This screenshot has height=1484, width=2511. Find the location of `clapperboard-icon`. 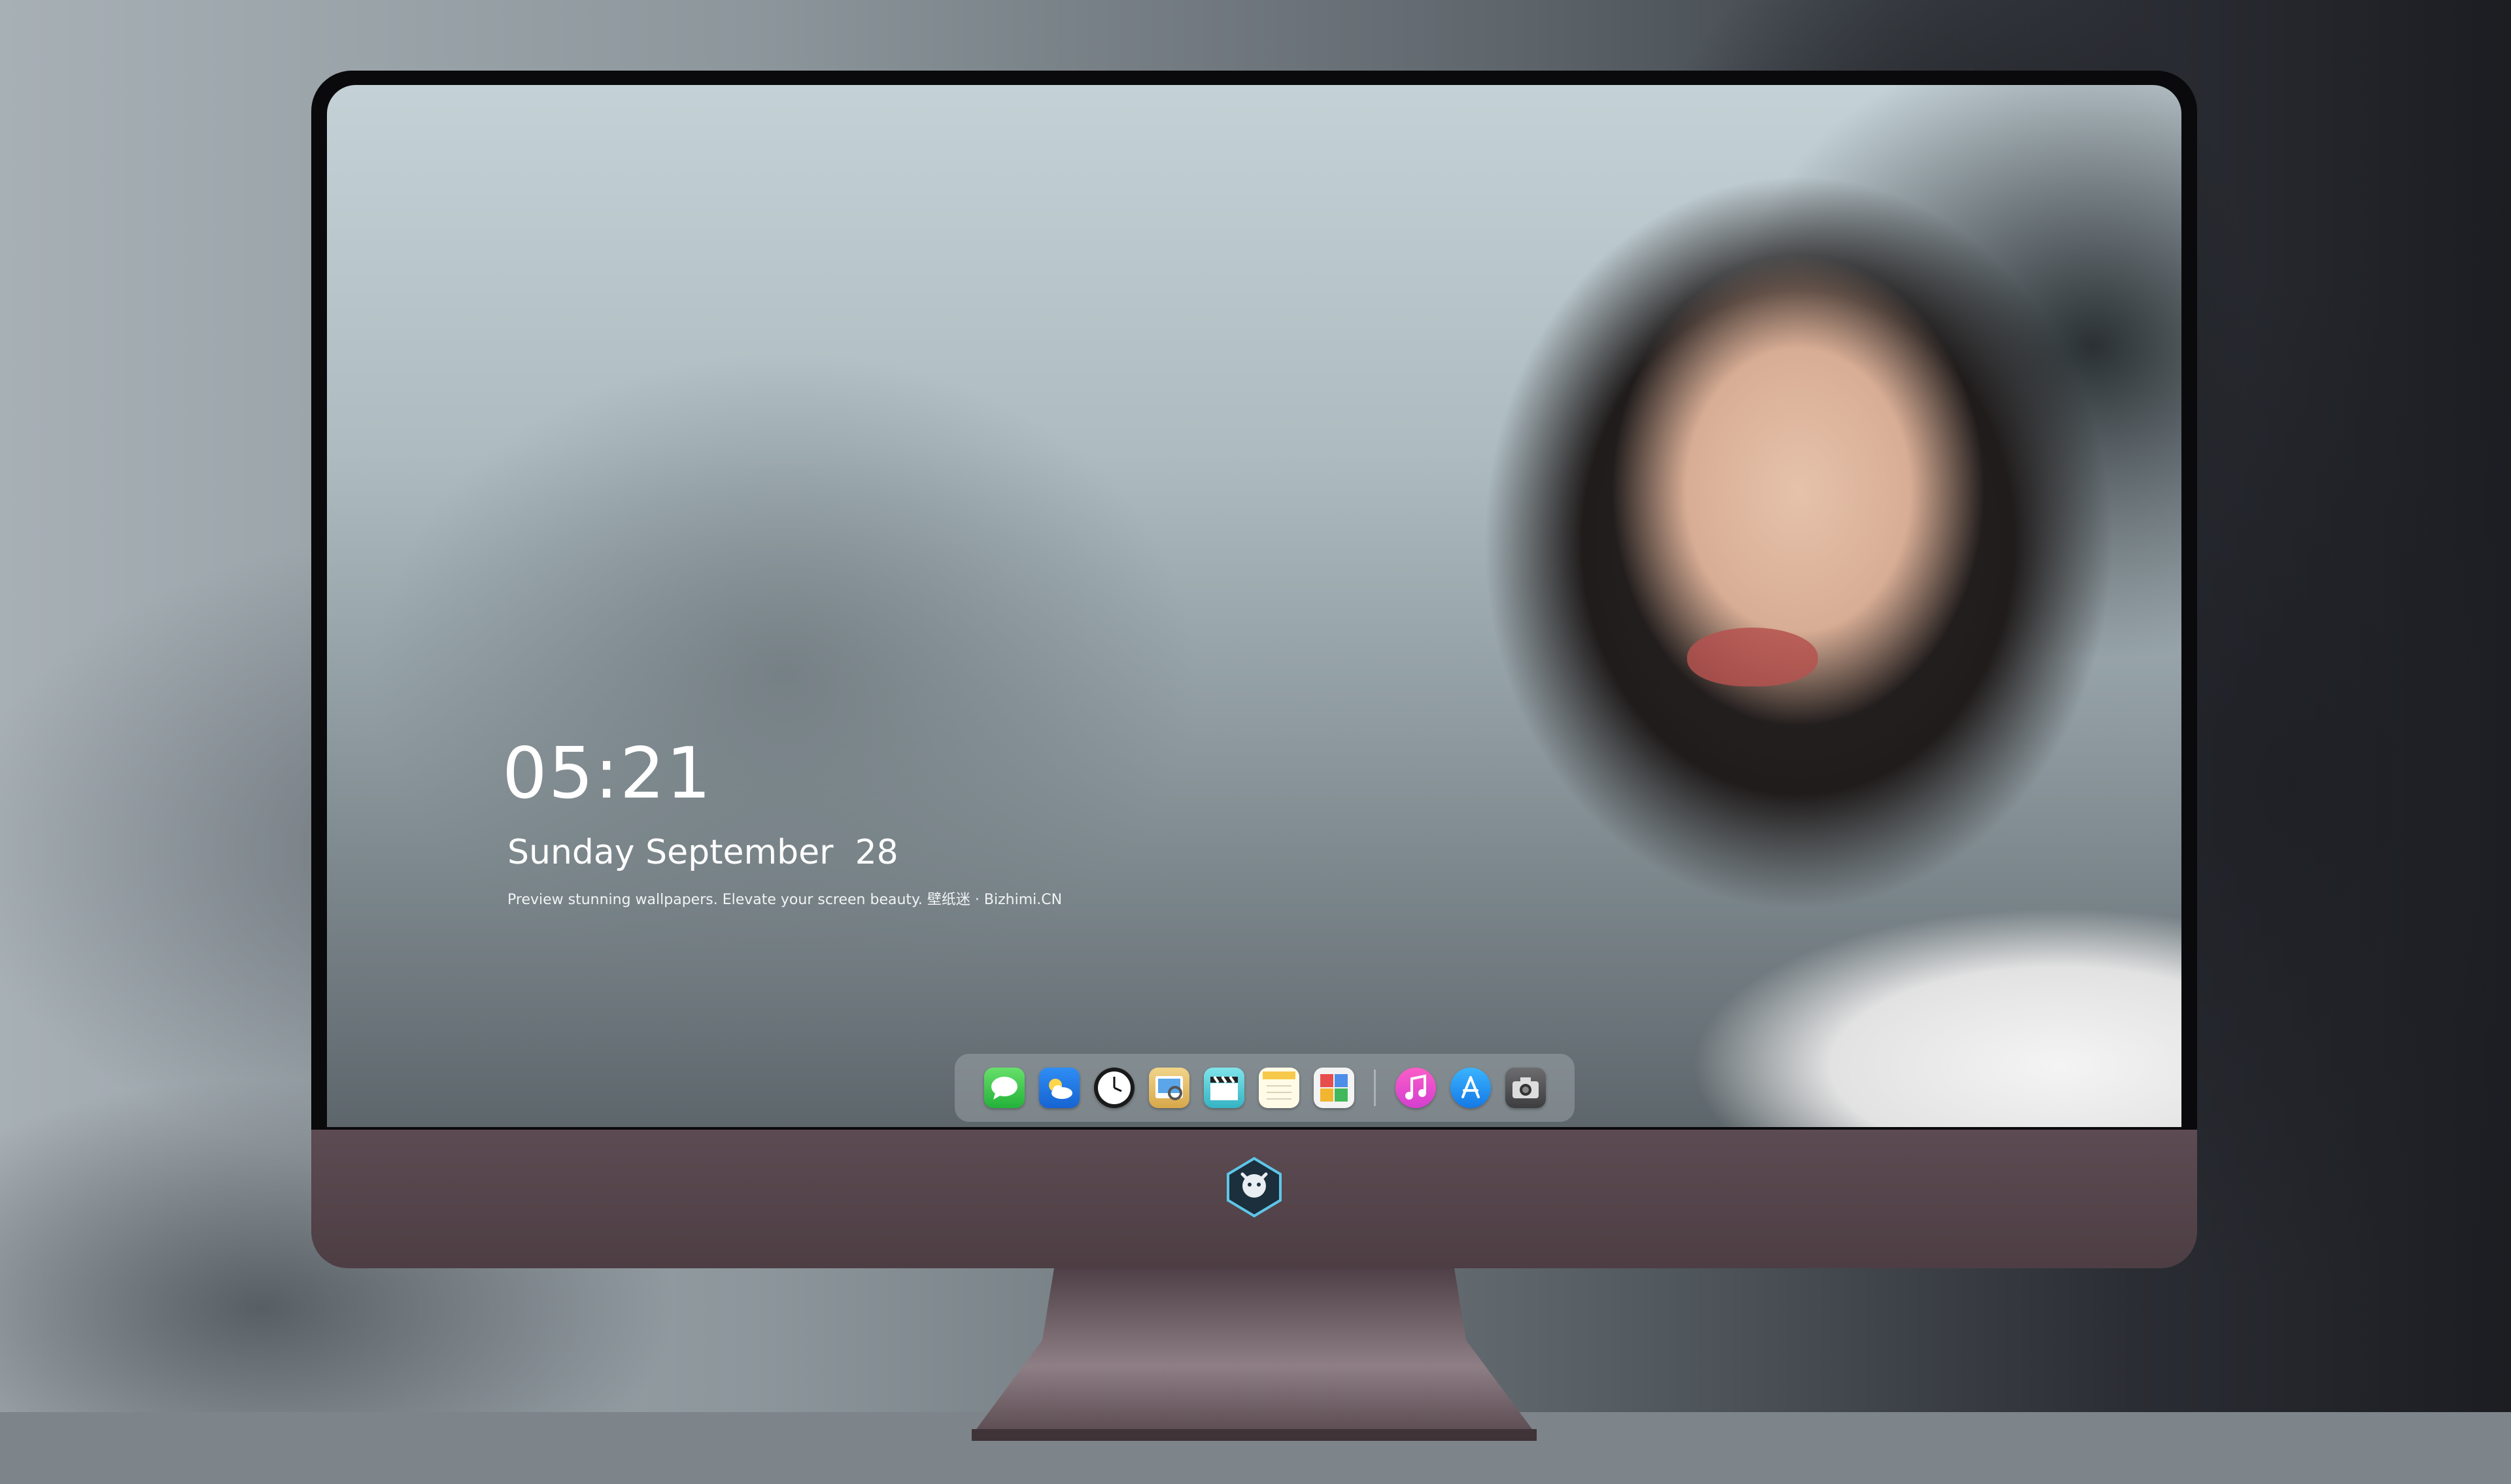

clapperboard-icon is located at coordinates (1223, 1088).